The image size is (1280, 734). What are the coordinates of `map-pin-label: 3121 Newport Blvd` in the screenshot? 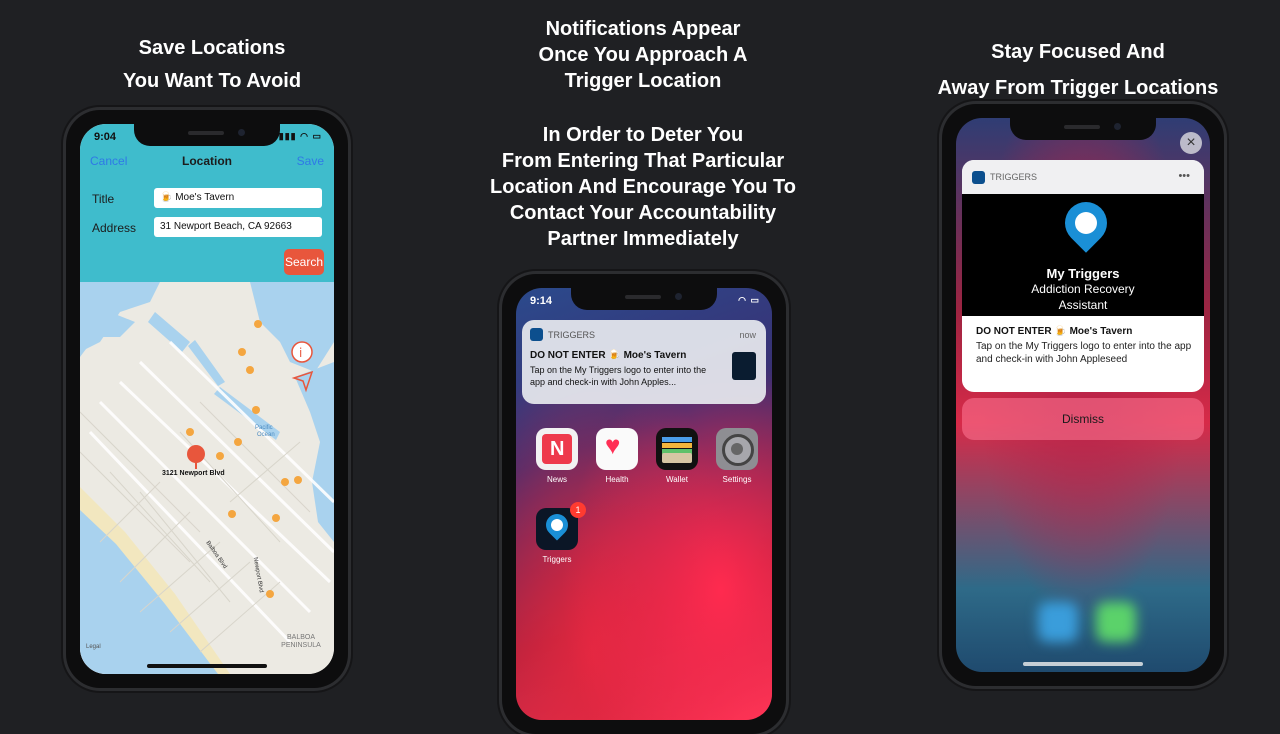 It's located at (193, 473).